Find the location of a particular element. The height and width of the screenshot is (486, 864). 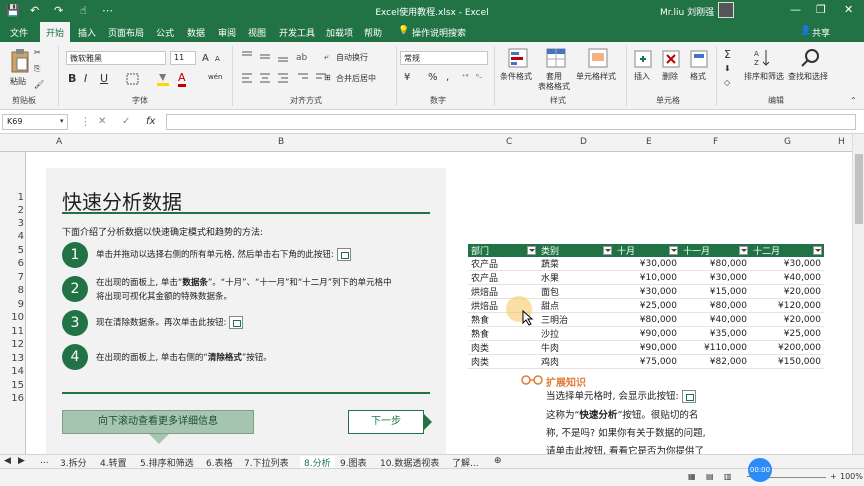

underline-button: U is located at coordinates (104, 78).